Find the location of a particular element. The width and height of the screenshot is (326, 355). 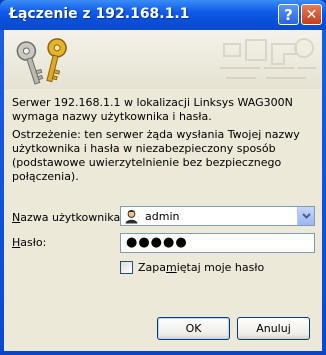

help-icon: ? is located at coordinates (288, 14).